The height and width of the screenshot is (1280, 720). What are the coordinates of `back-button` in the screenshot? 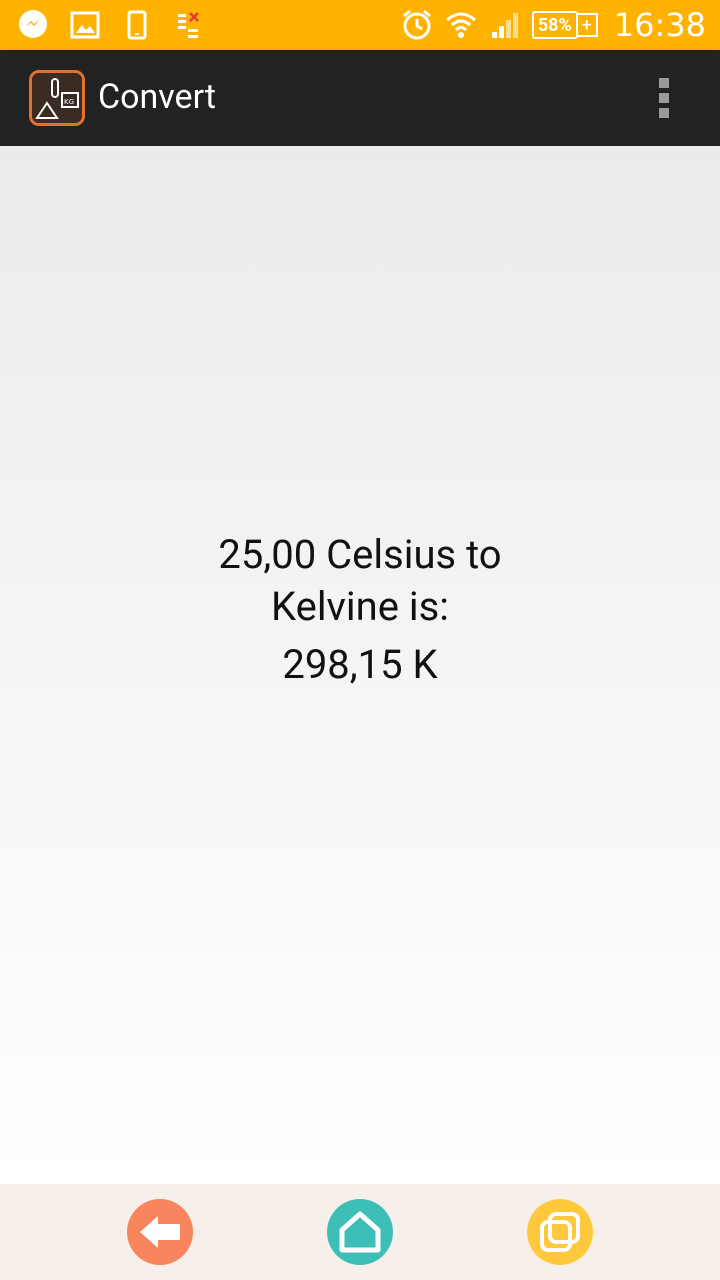 It's located at (160, 1232).